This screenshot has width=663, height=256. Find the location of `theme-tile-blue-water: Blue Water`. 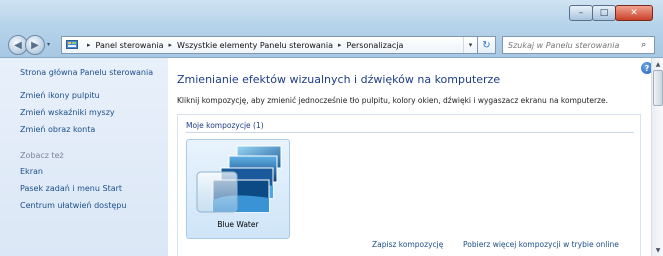

theme-tile-blue-water: Blue Water is located at coordinates (238, 189).